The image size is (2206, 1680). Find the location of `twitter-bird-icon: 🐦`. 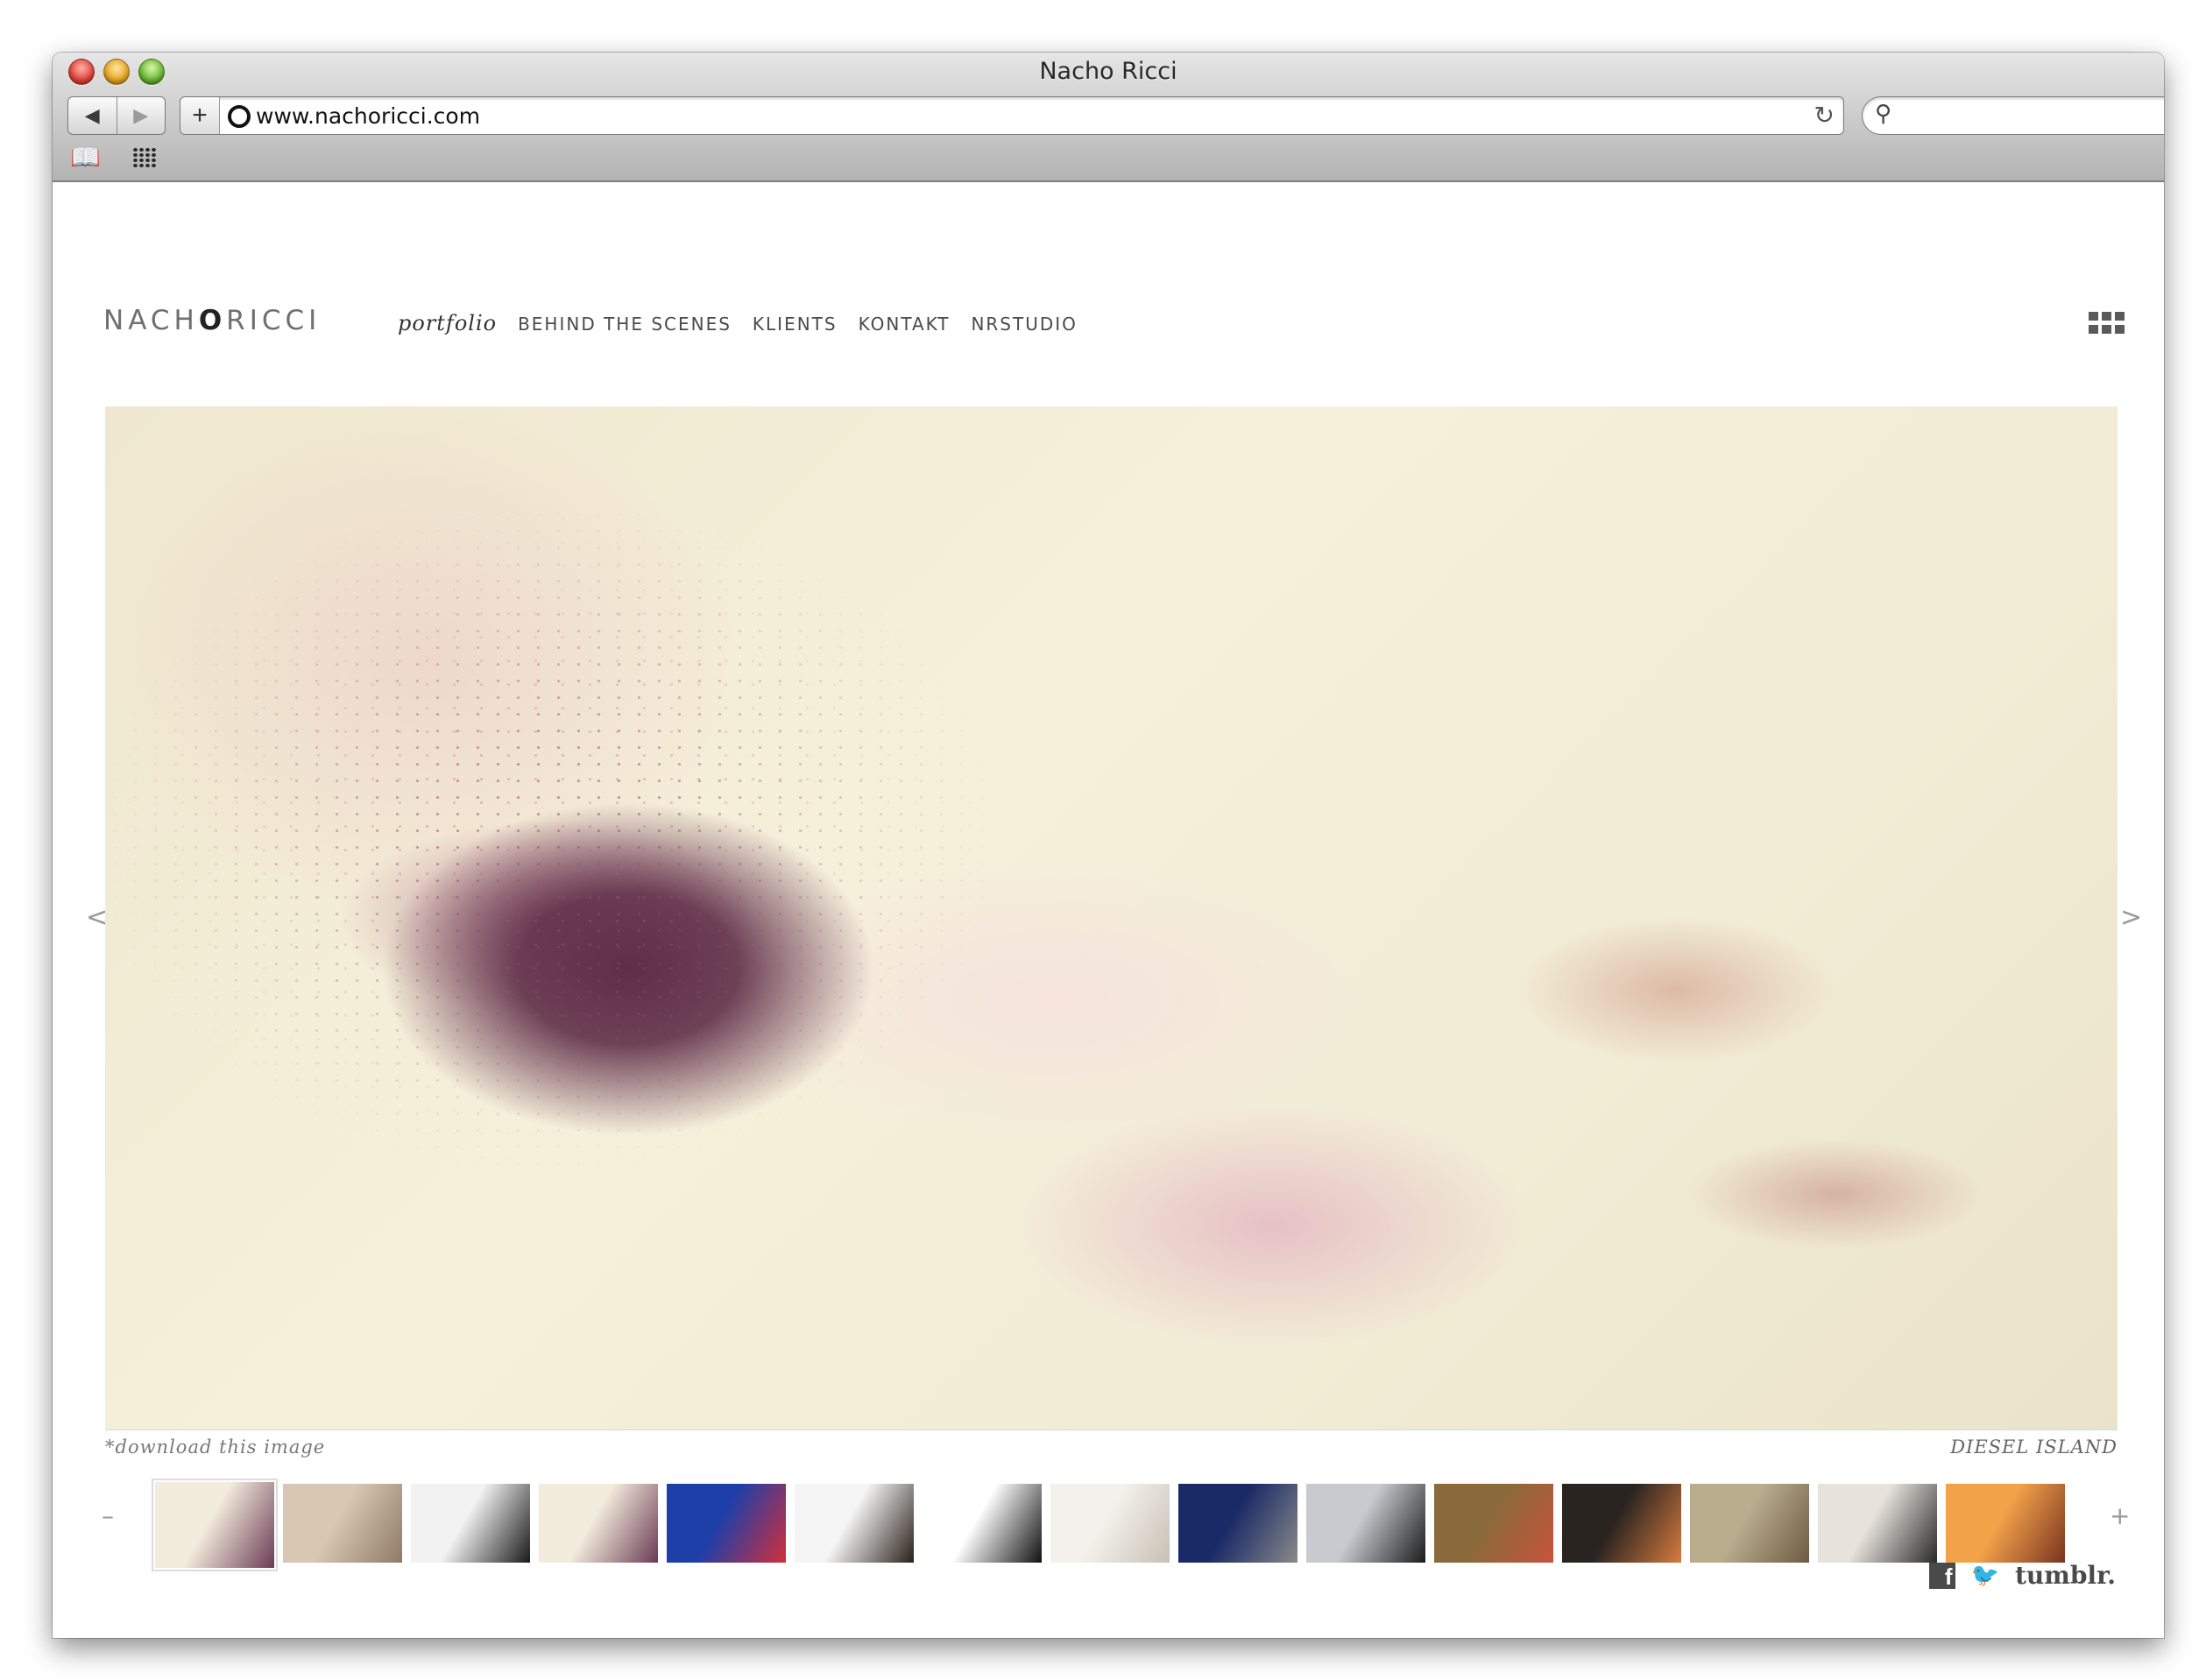

twitter-bird-icon: 🐦 is located at coordinates (1985, 1575).